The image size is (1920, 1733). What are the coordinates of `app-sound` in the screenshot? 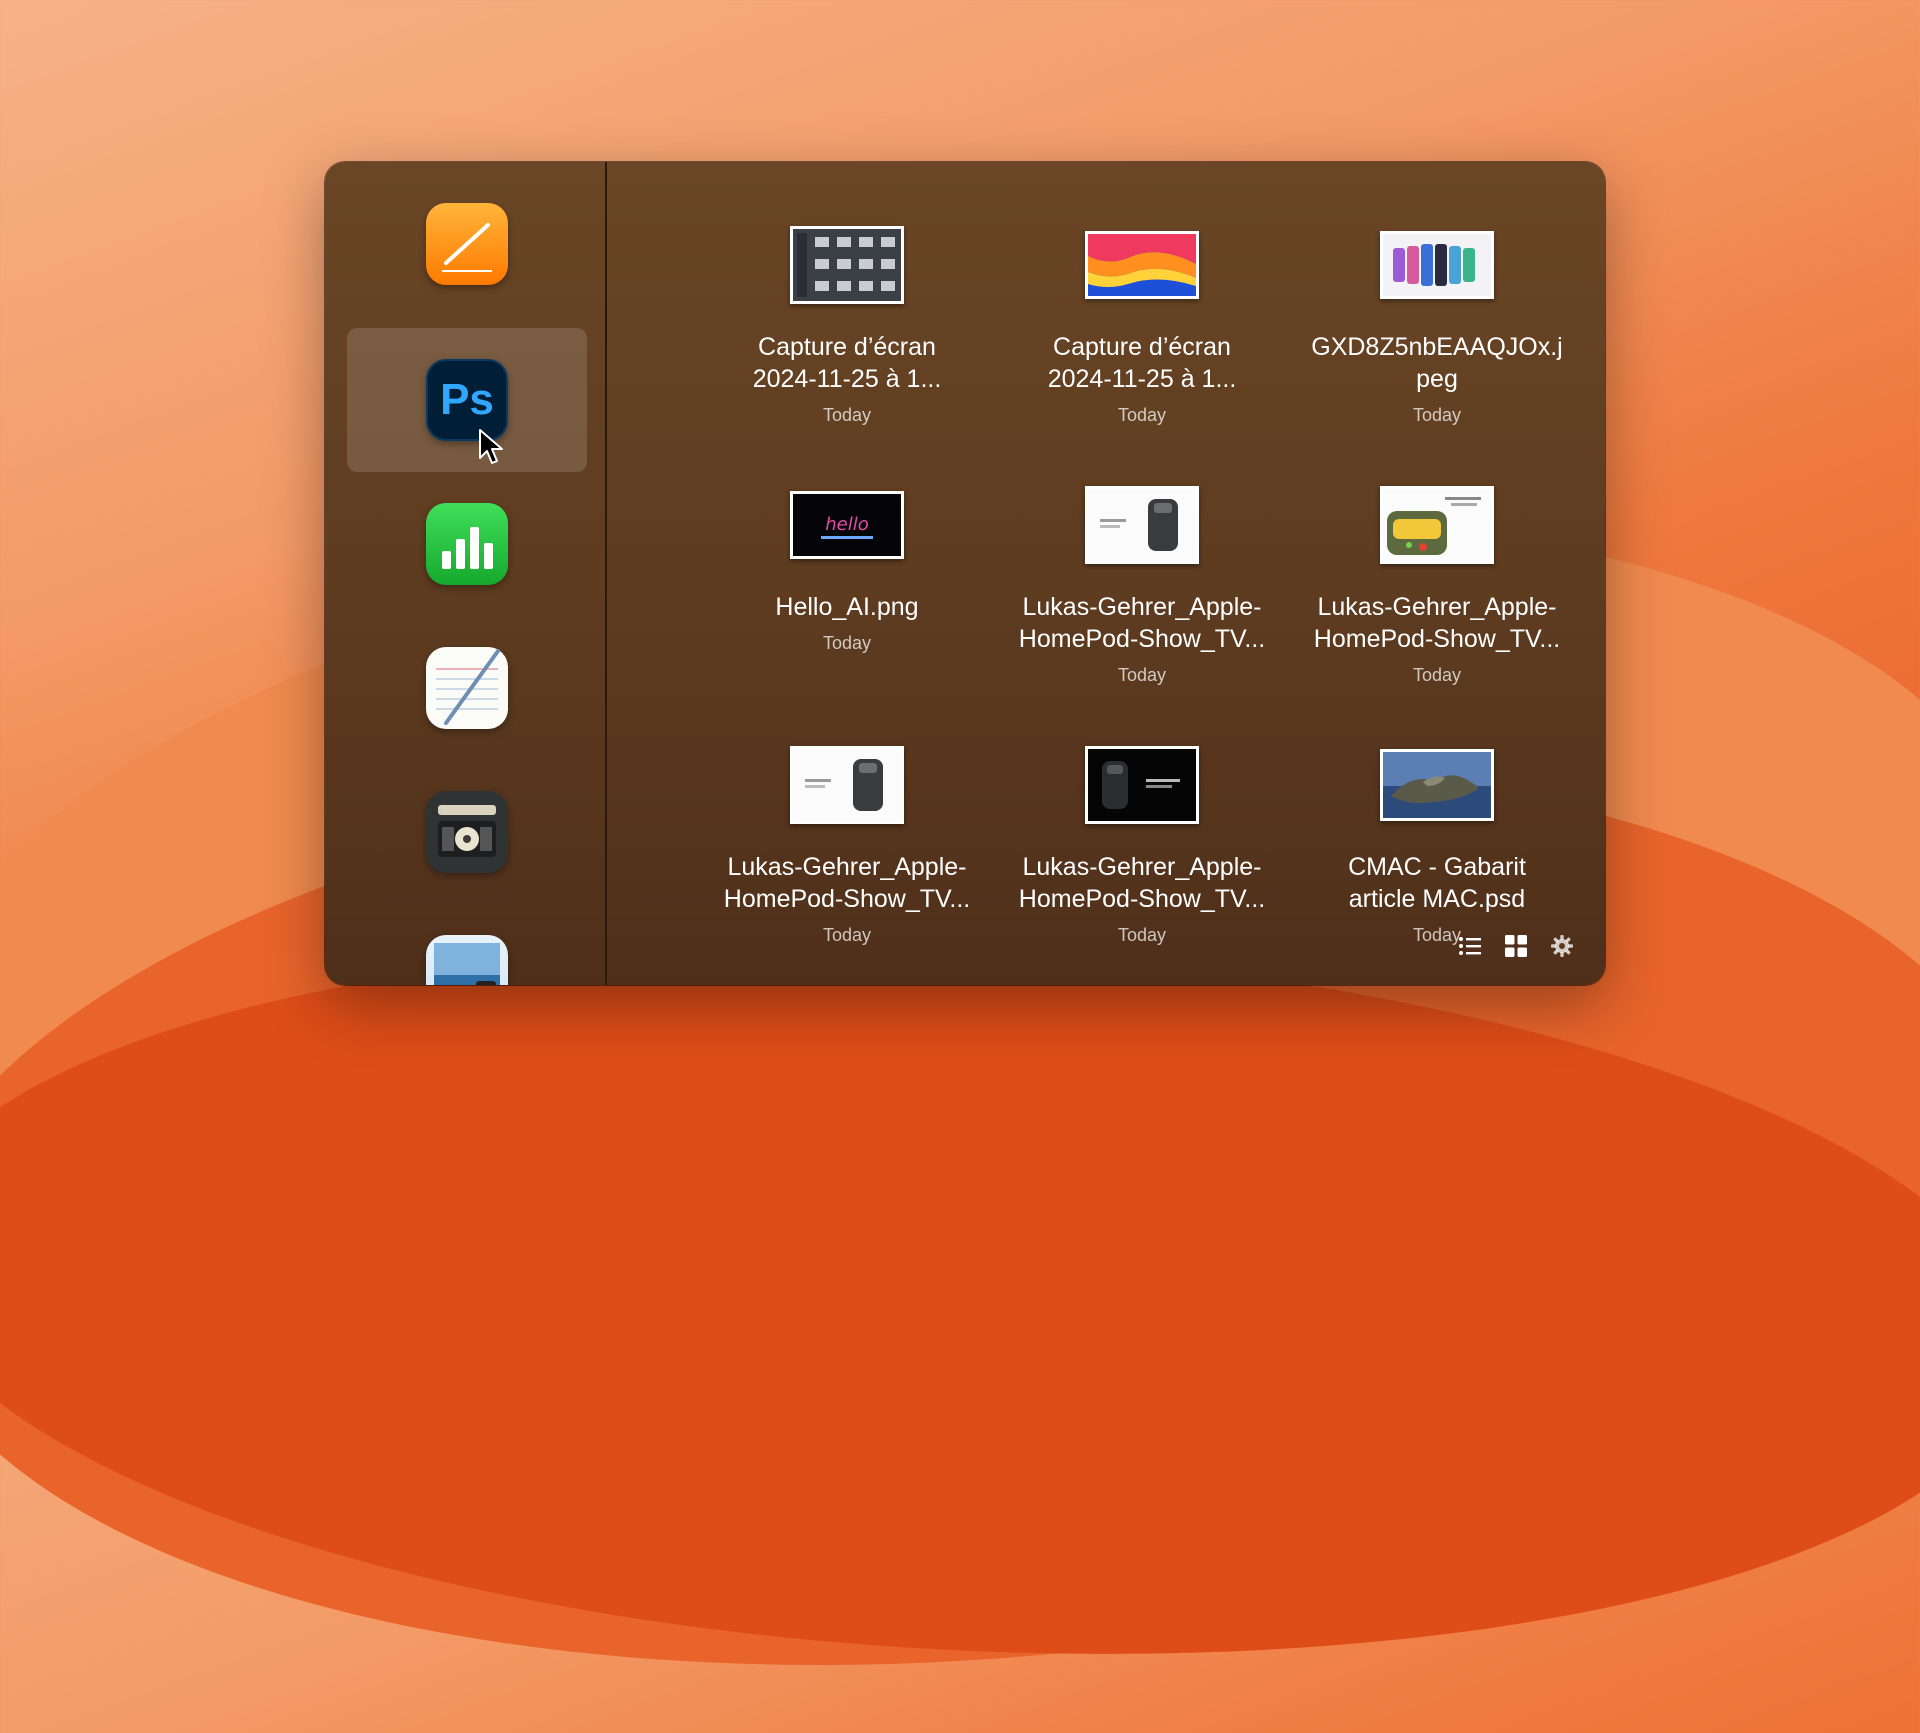 It's located at (467, 832).